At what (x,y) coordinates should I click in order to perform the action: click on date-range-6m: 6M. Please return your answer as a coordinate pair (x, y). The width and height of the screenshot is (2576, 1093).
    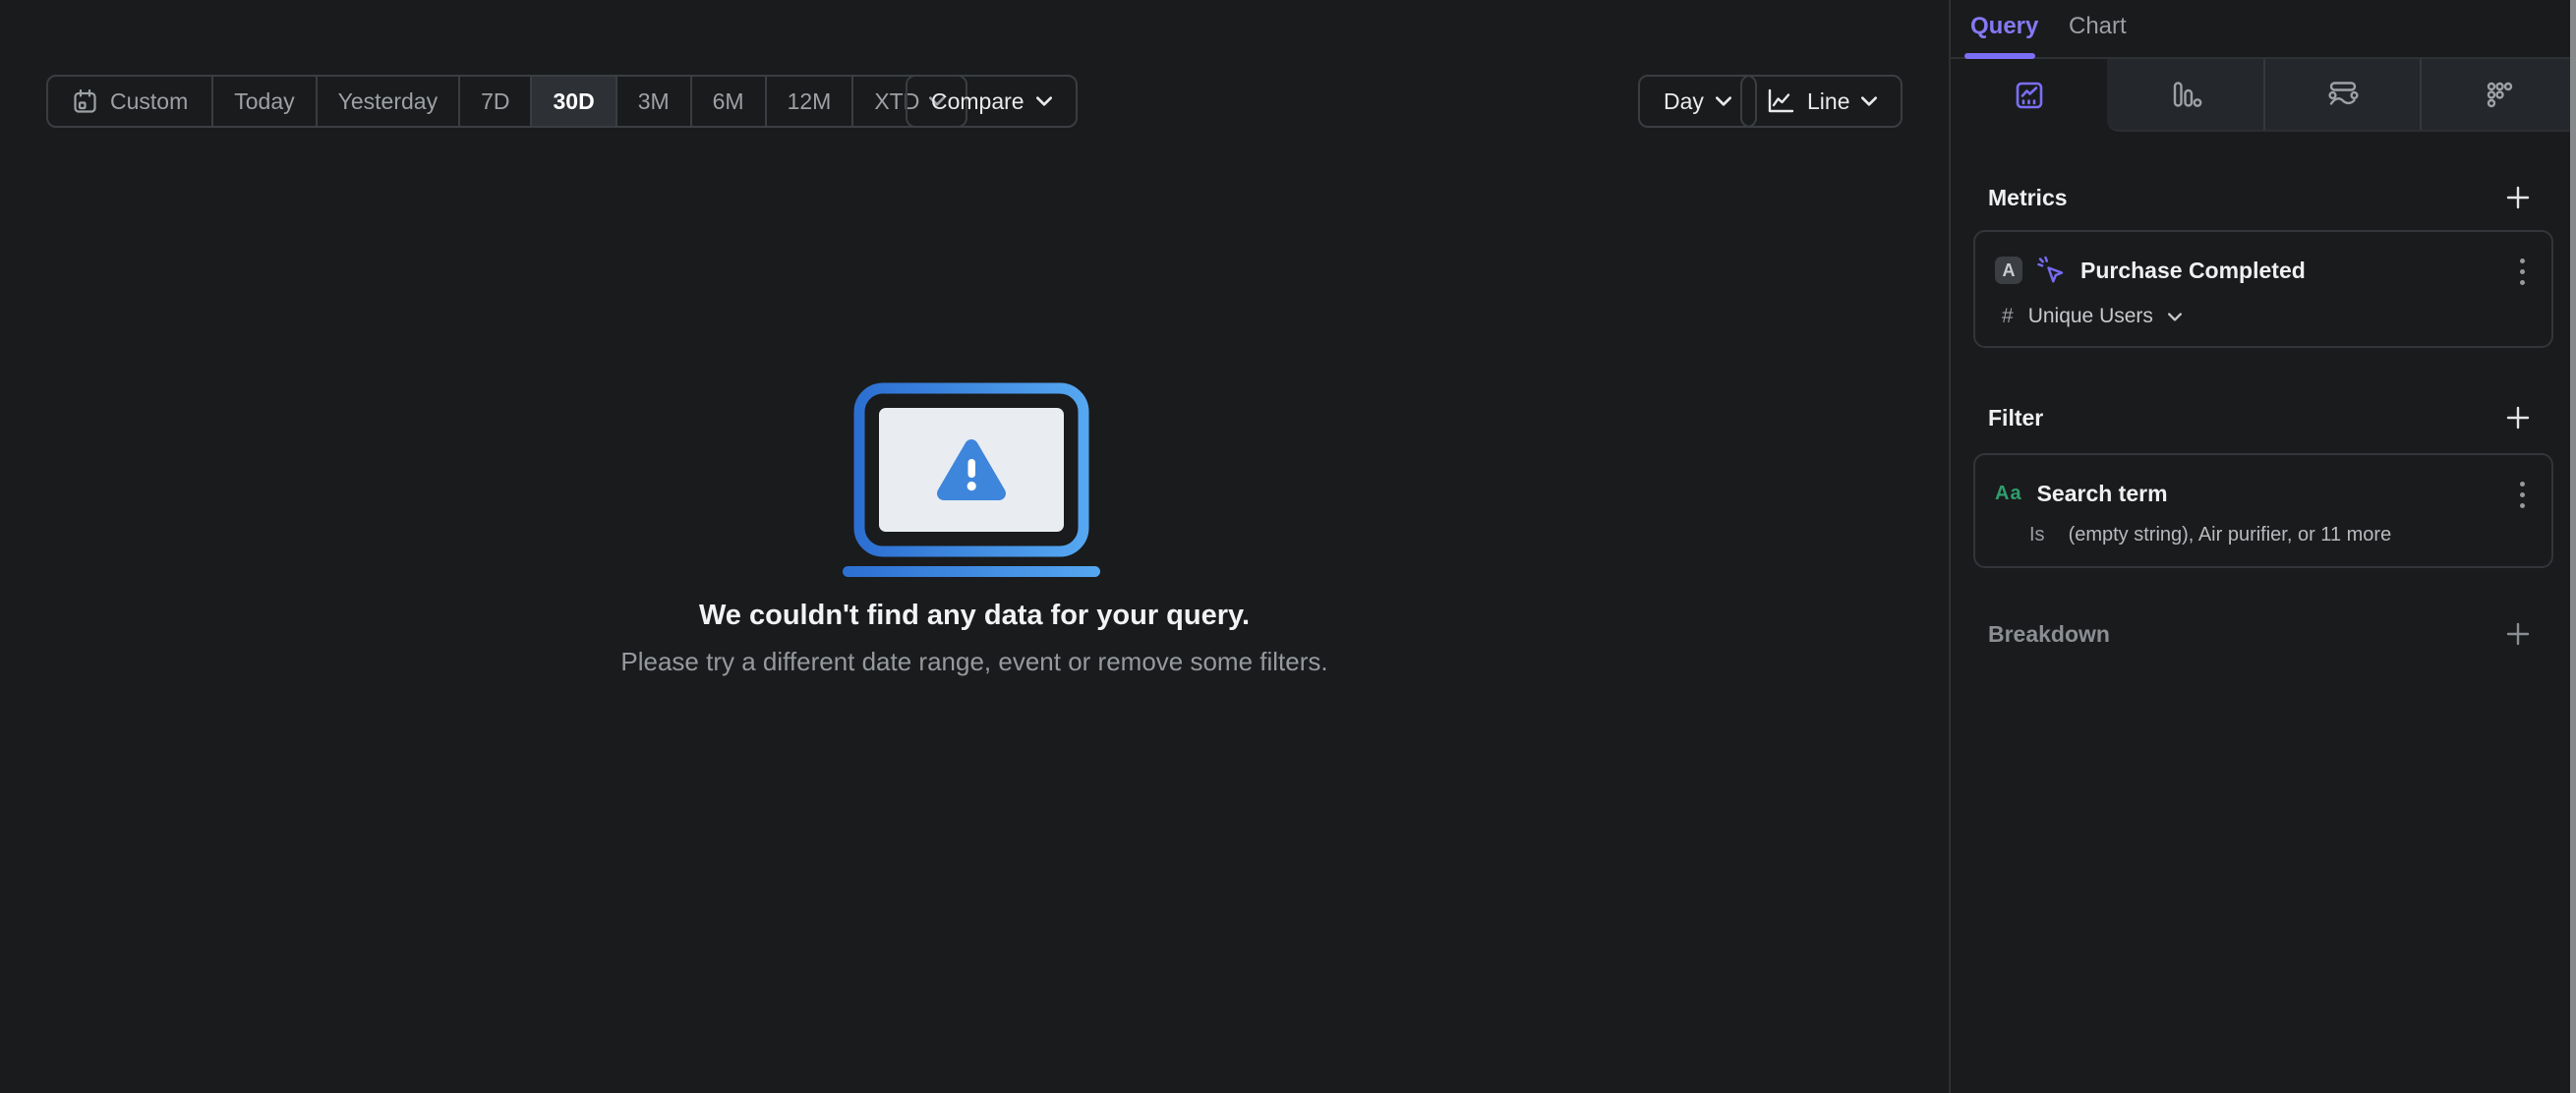
    Looking at the image, I should click on (727, 101).